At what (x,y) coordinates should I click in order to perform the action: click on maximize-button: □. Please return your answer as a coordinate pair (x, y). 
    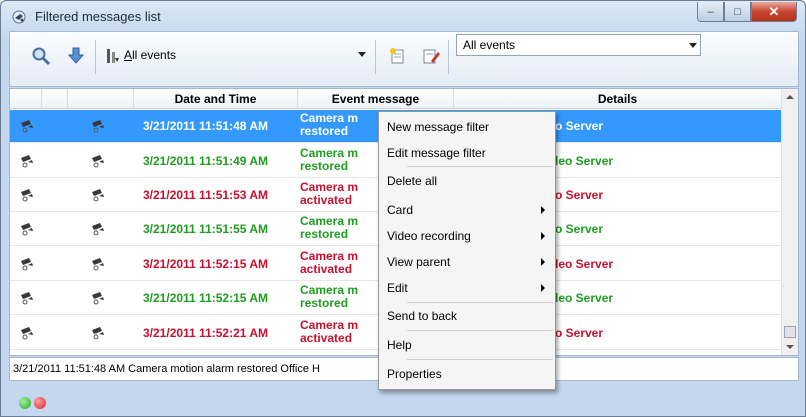
    Looking at the image, I should click on (737, 12).